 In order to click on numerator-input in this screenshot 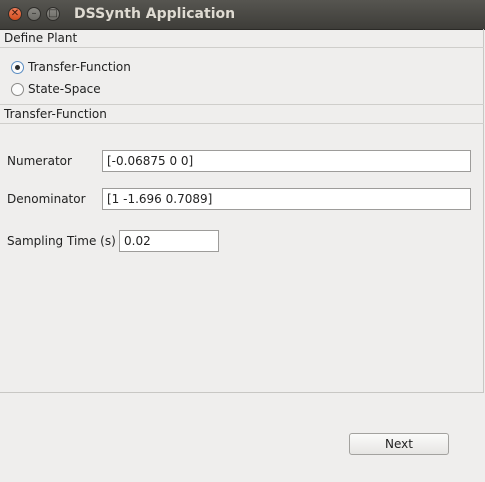, I will do `click(286, 161)`.